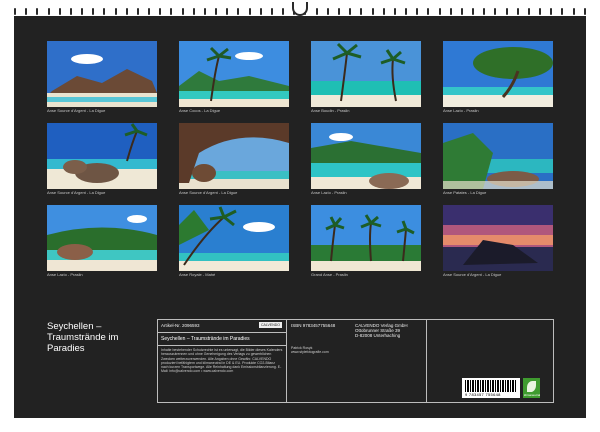  I want to click on barcode-number: 9 783457 755648, so click(483, 394).